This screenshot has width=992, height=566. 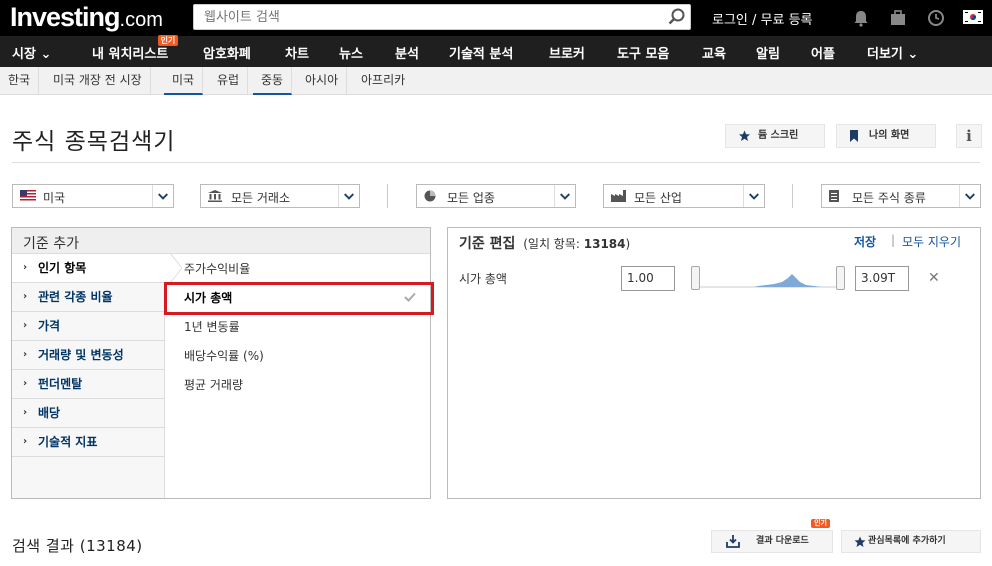 What do you see at coordinates (299, 298) in the screenshot?
I see `selected-highlight` at bounding box center [299, 298].